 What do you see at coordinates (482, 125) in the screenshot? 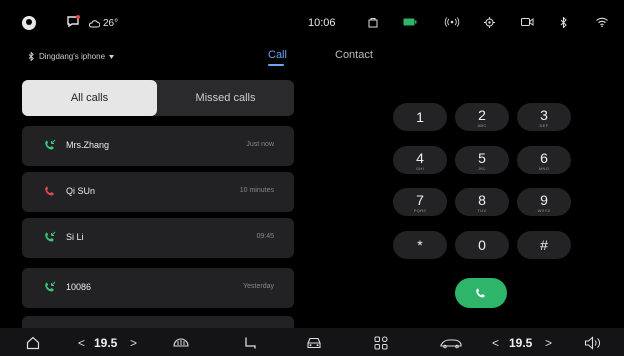
I see `dial-key-letters: ABC` at bounding box center [482, 125].